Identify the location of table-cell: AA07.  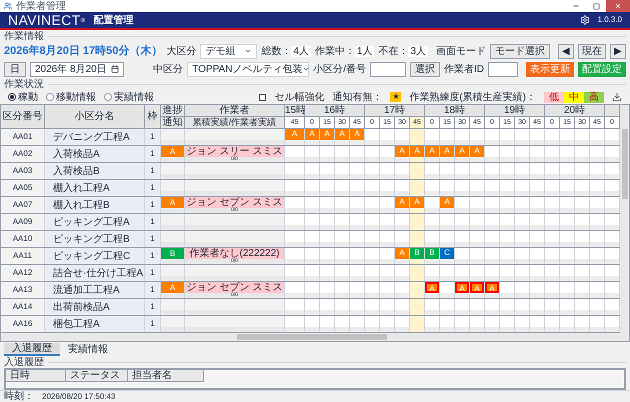
(23, 205).